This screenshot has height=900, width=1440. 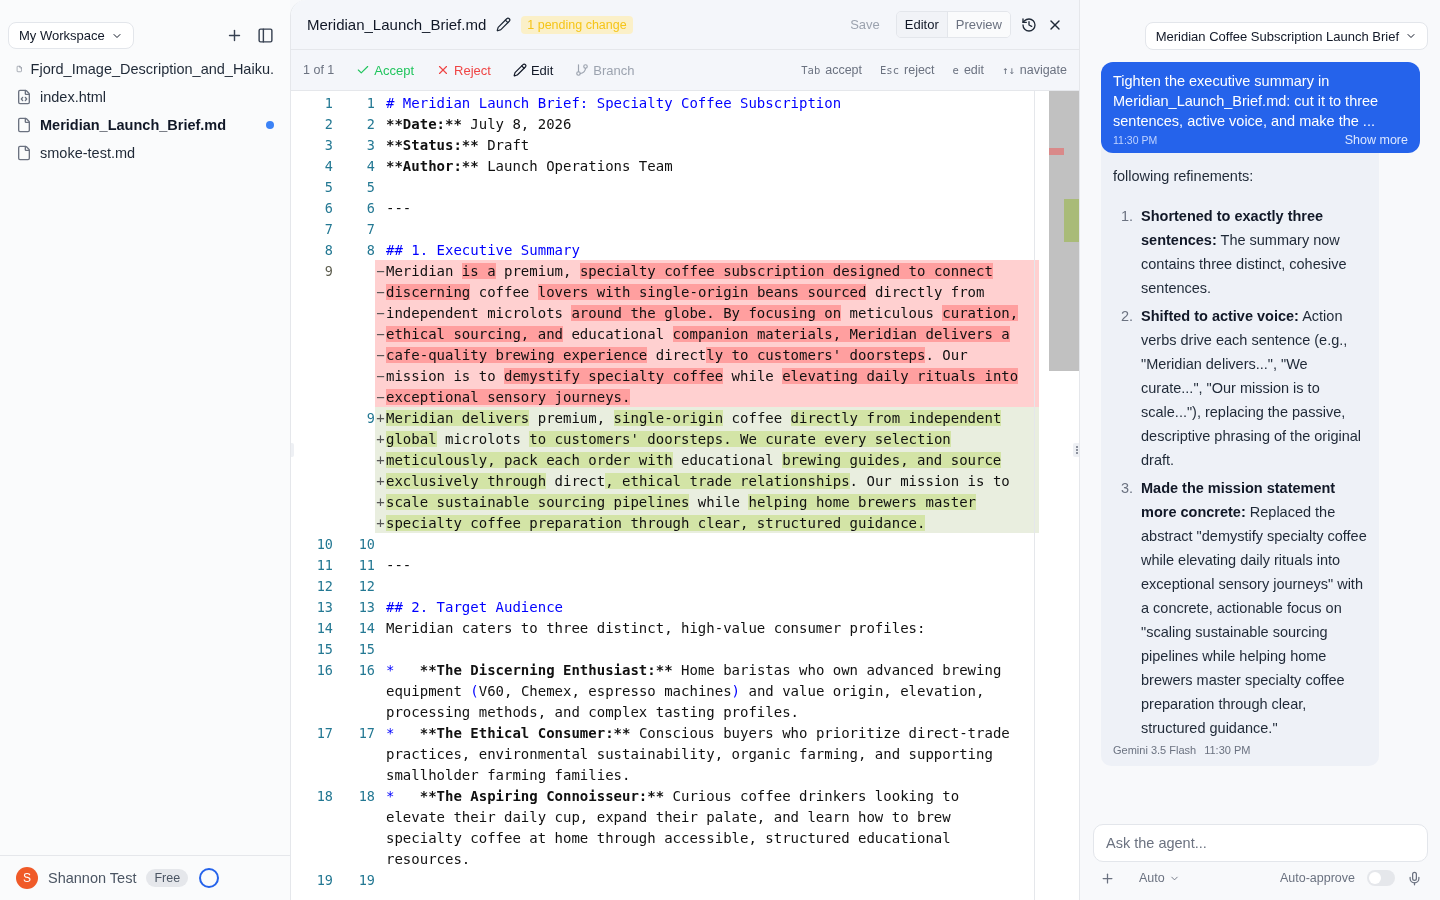 What do you see at coordinates (1043, 70) in the screenshot?
I see `hint-label: navigate` at bounding box center [1043, 70].